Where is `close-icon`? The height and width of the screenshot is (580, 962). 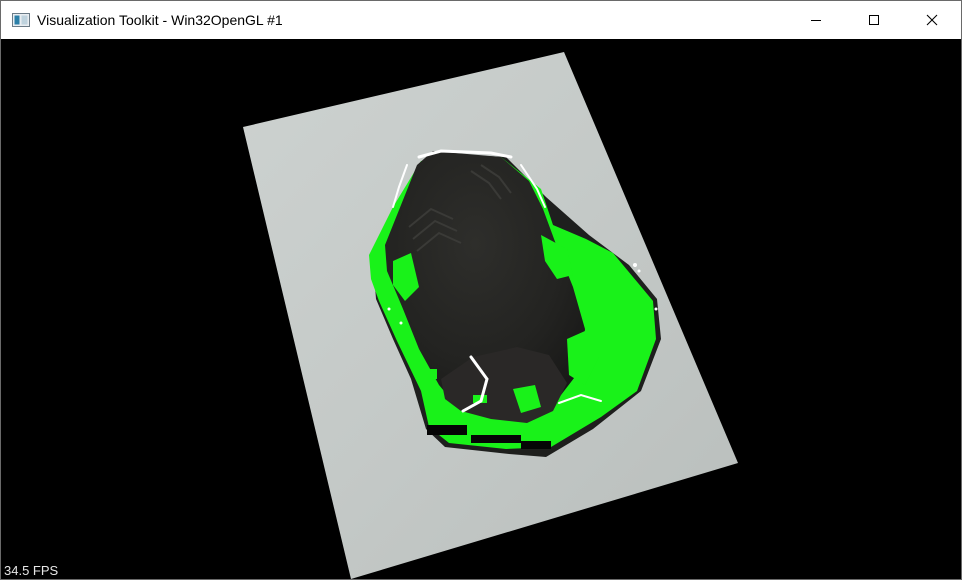
close-icon is located at coordinates (932, 20).